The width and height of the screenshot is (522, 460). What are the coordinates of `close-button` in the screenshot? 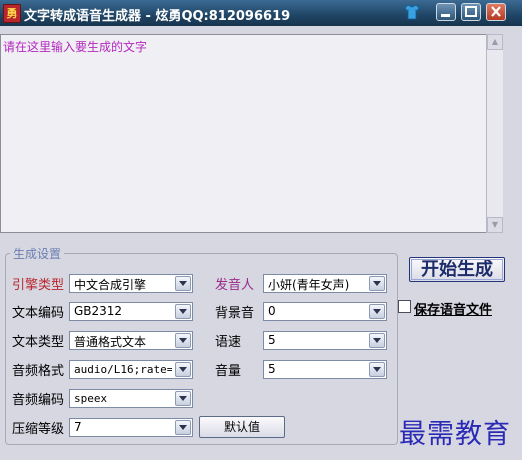 It's located at (496, 12).